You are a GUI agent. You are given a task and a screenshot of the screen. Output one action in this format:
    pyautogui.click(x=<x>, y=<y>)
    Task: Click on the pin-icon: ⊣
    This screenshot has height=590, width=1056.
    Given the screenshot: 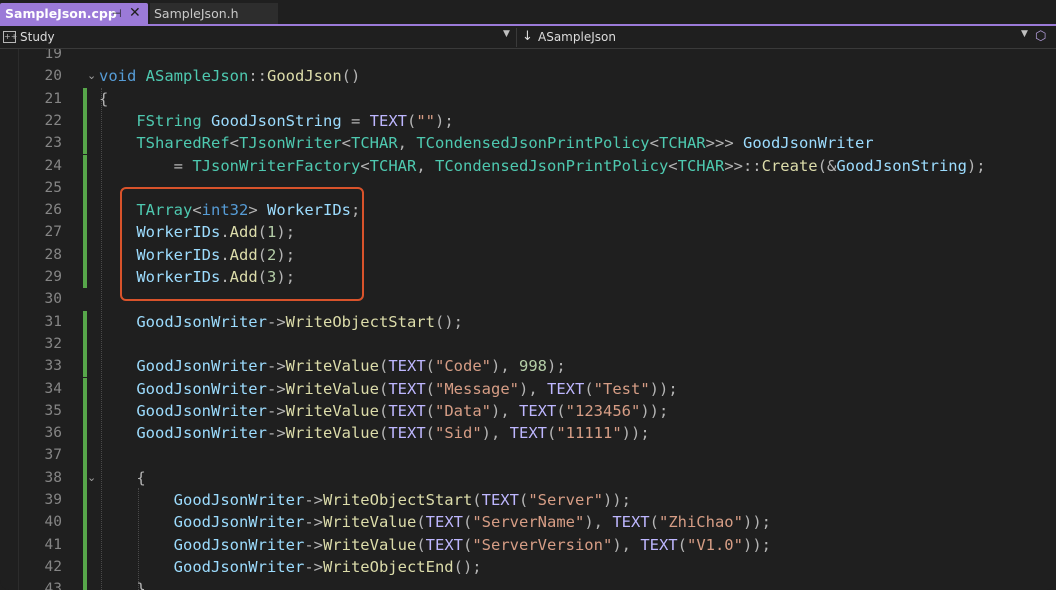 What is the action you would take?
    pyautogui.click(x=117, y=13)
    